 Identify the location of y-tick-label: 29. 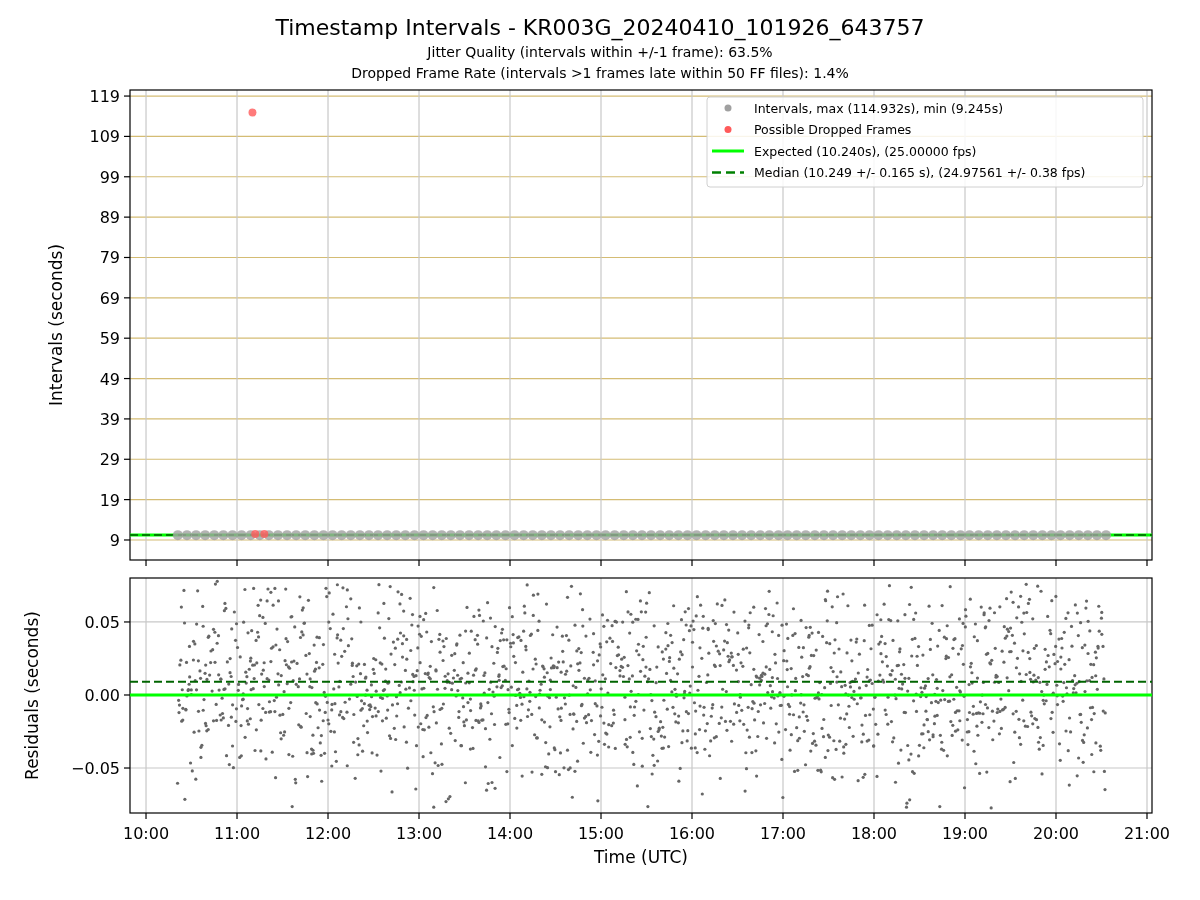
(109, 460).